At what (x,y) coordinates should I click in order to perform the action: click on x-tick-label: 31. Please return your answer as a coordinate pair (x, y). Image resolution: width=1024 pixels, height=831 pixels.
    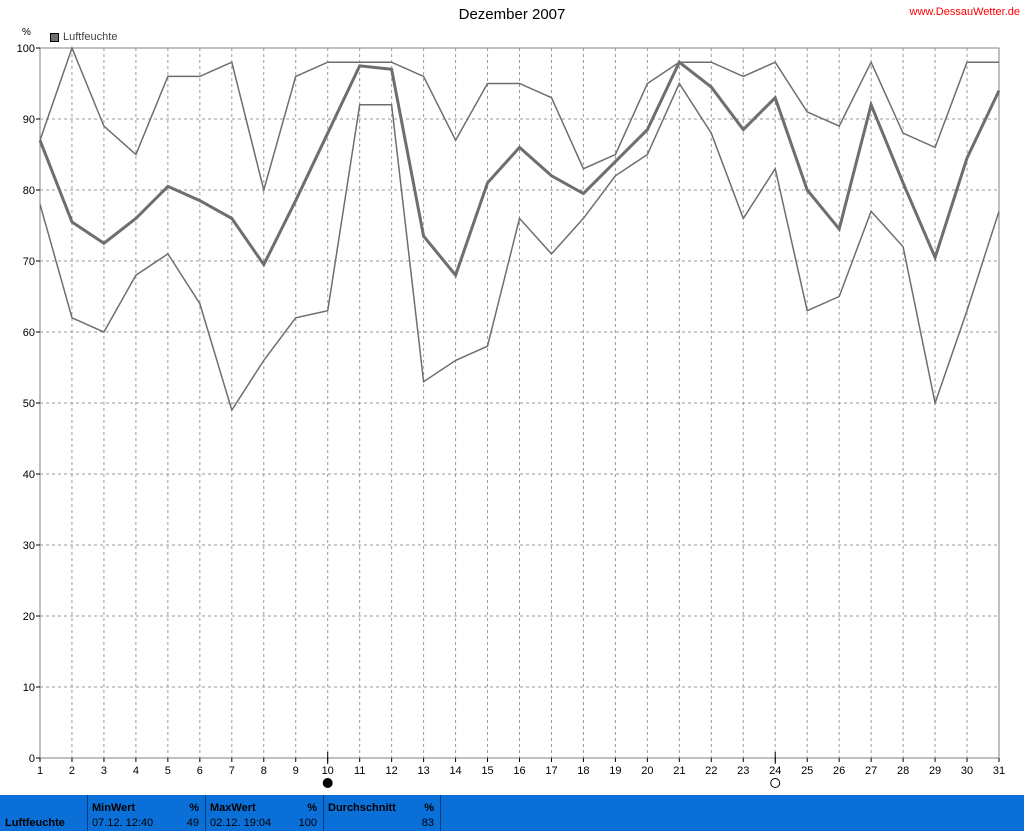
    Looking at the image, I should click on (999, 771).